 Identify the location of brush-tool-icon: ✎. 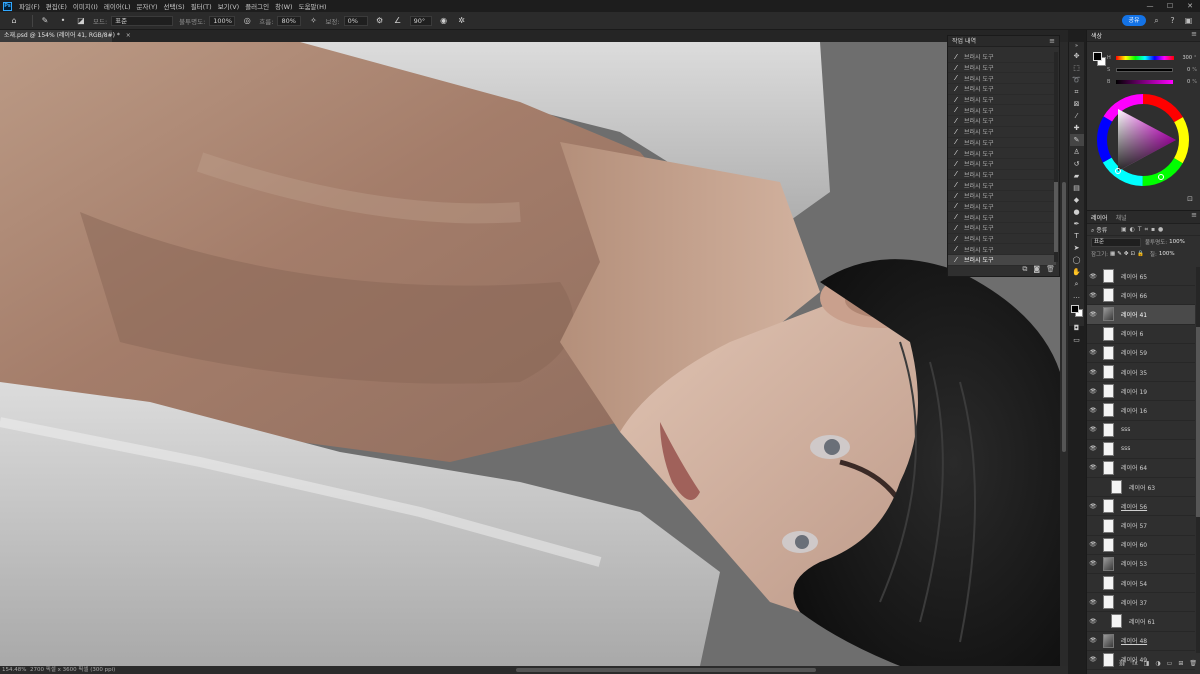
(1076, 140).